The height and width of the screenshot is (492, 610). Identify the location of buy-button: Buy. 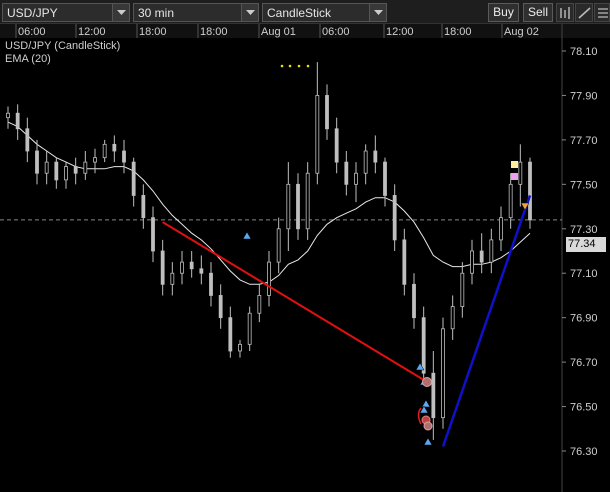
(503, 12).